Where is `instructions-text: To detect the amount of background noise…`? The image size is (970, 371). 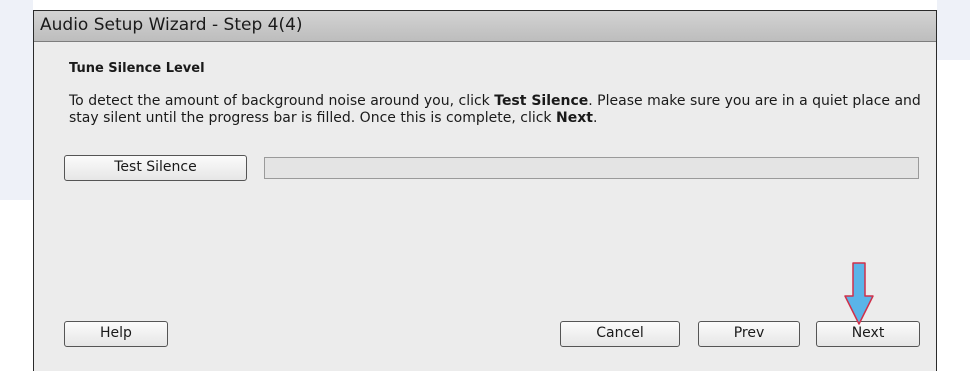 instructions-text: To detect the amount of background noise… is located at coordinates (499, 110).